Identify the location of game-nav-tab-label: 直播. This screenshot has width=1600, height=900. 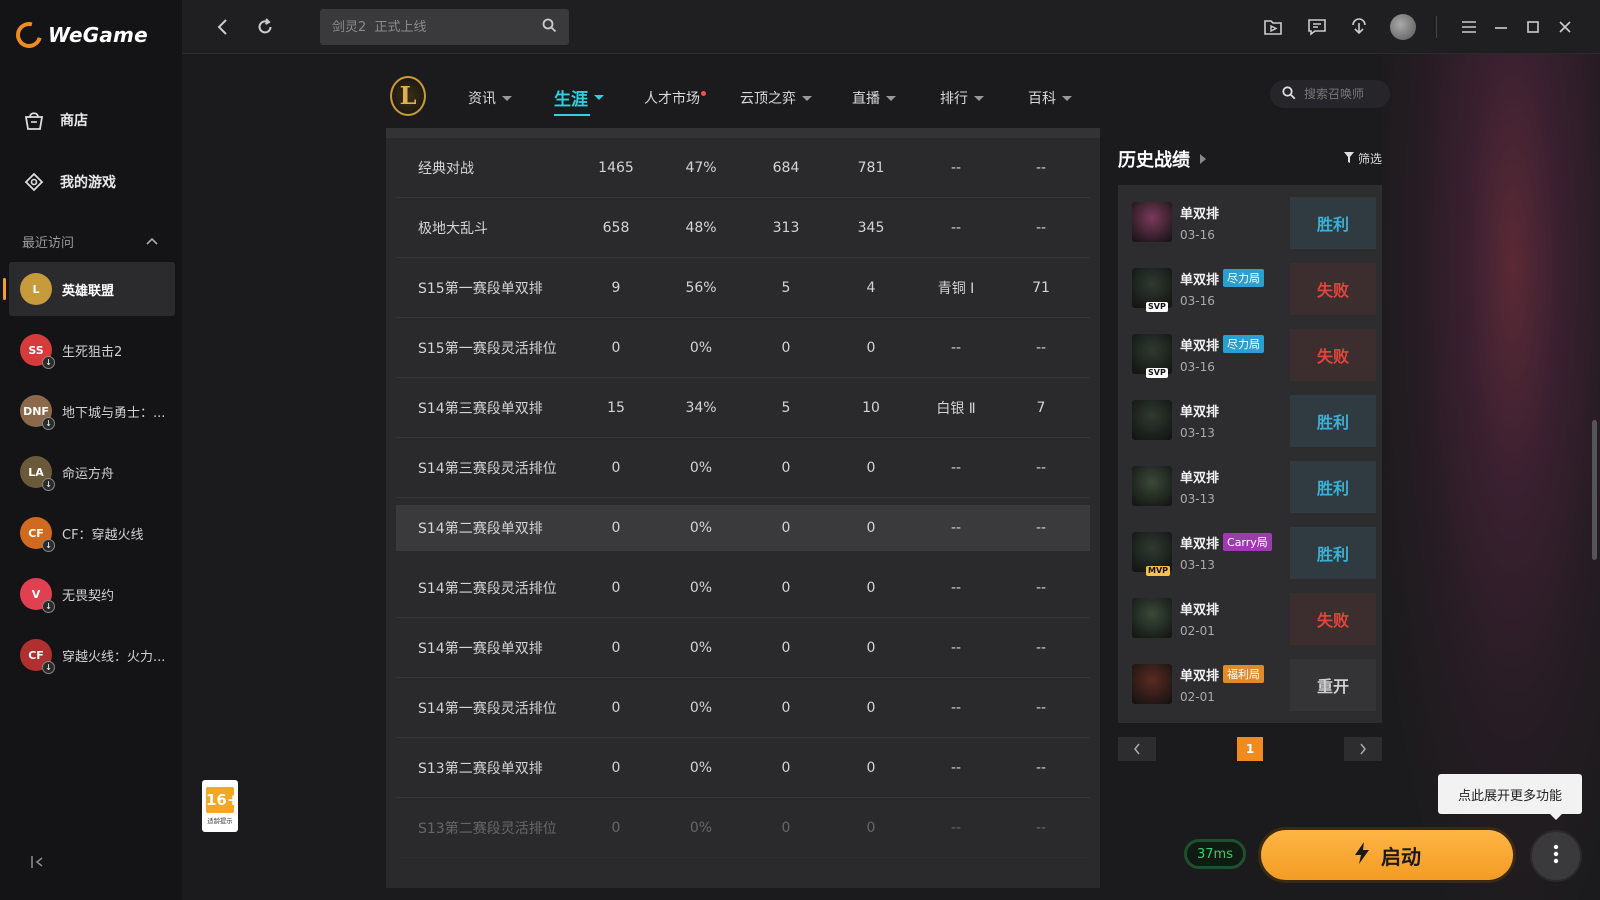
(866, 99).